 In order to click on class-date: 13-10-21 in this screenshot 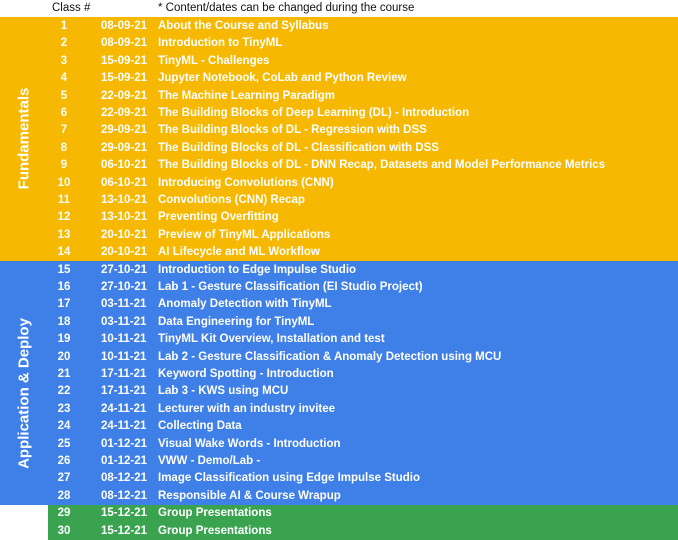, I will do `click(124, 217)`.